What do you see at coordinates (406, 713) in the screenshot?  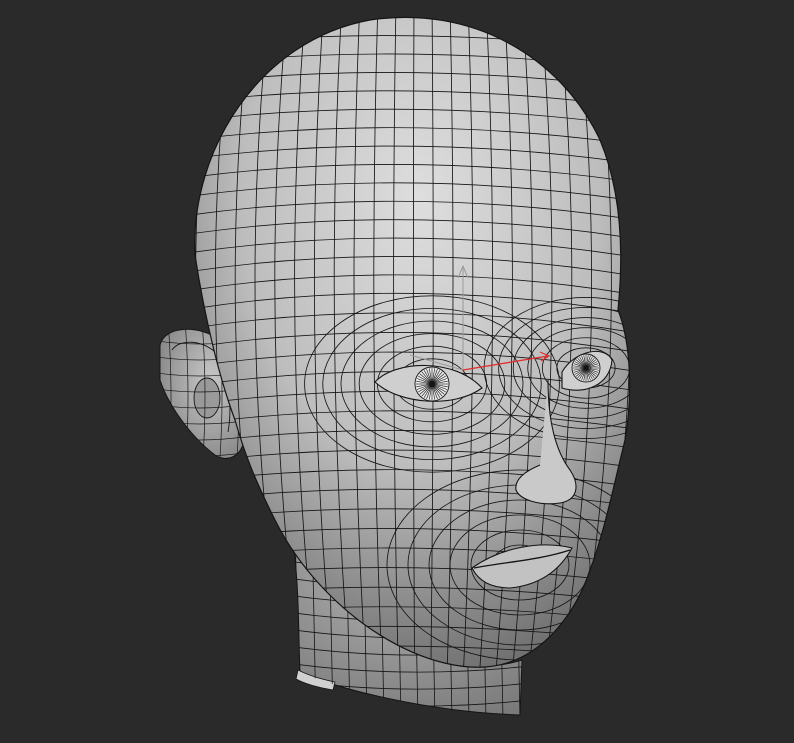 I see `neck-wire-h` at bounding box center [406, 713].